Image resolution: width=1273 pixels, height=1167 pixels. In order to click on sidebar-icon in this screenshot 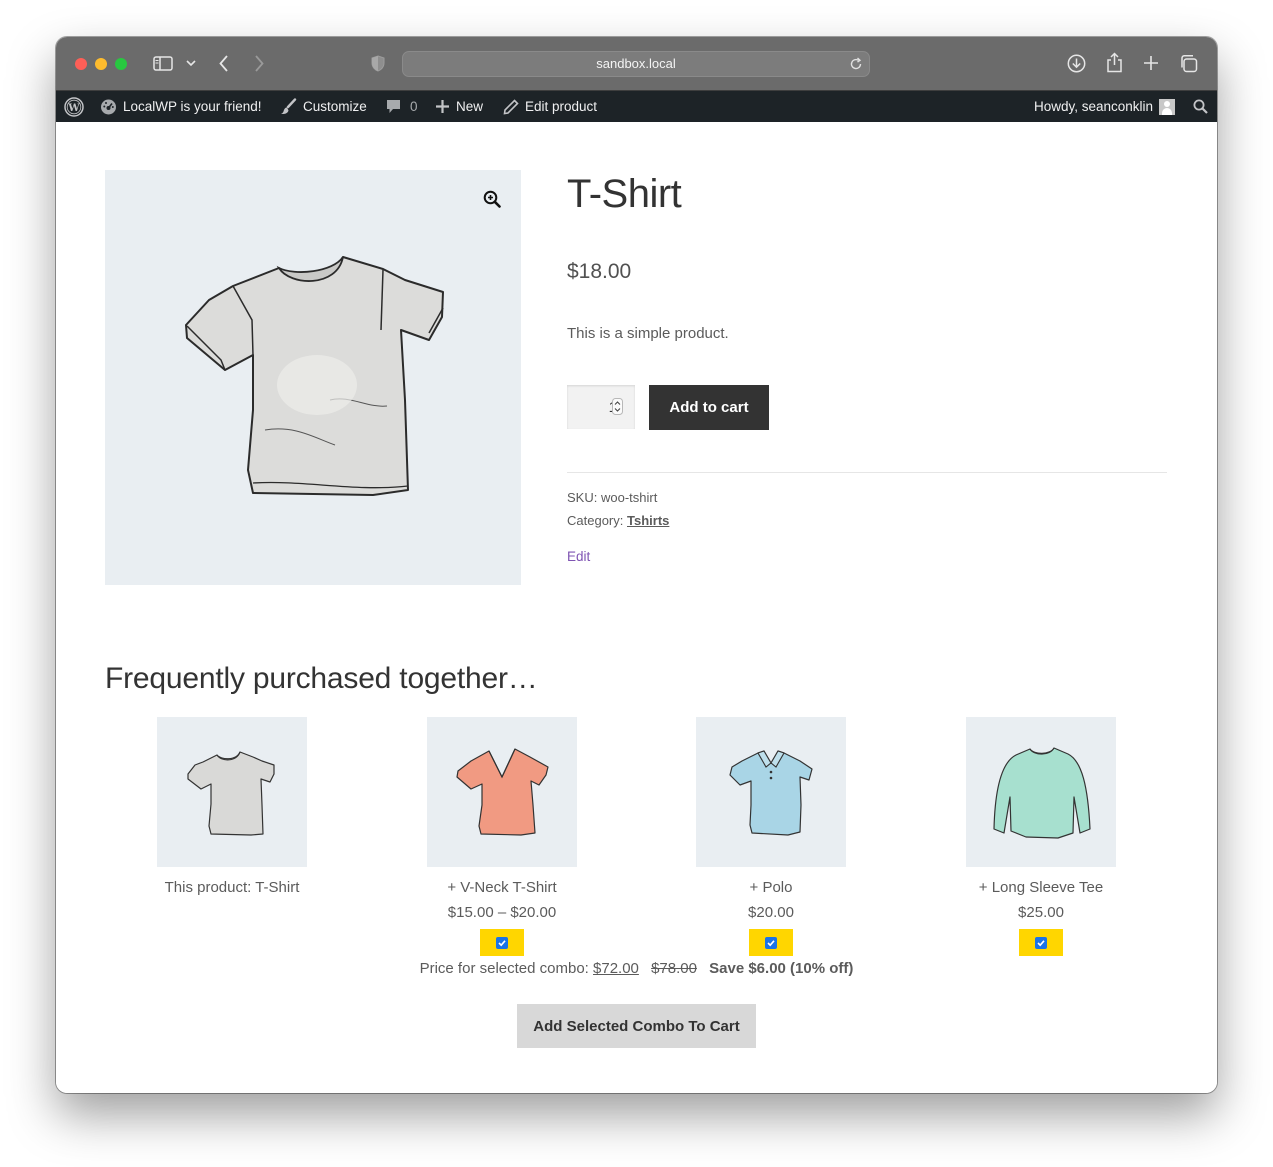, I will do `click(163, 63)`.